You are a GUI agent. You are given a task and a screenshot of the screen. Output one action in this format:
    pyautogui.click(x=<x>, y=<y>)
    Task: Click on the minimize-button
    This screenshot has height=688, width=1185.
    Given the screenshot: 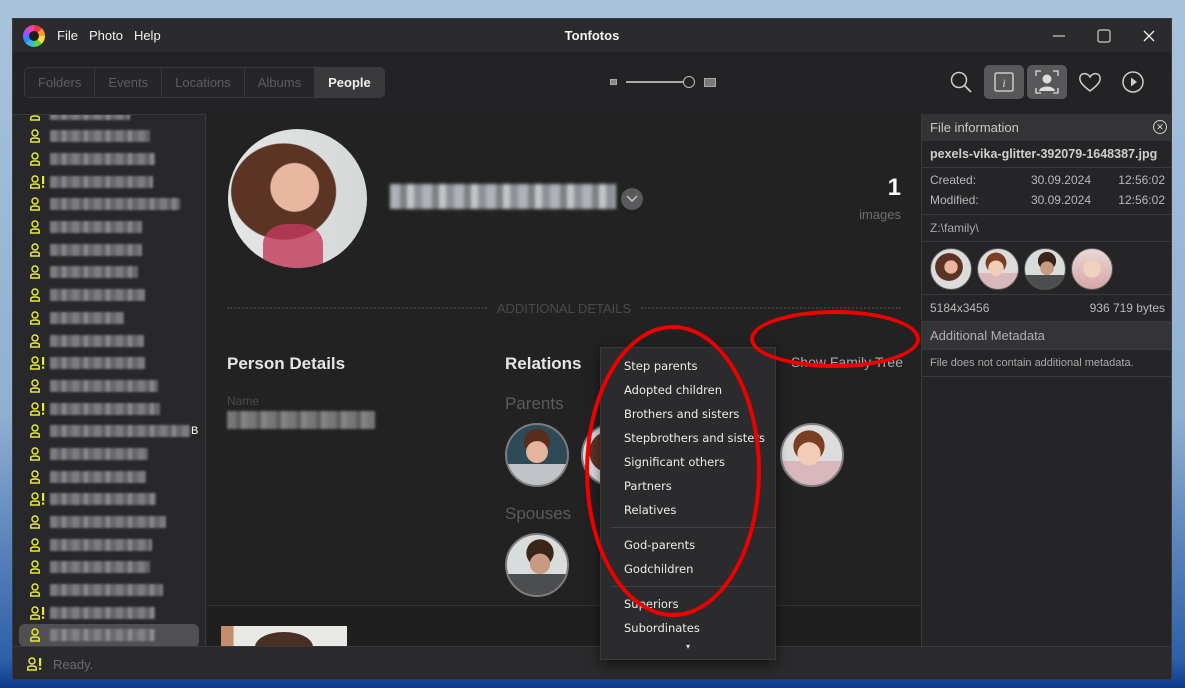 What is the action you would take?
    pyautogui.click(x=1058, y=35)
    